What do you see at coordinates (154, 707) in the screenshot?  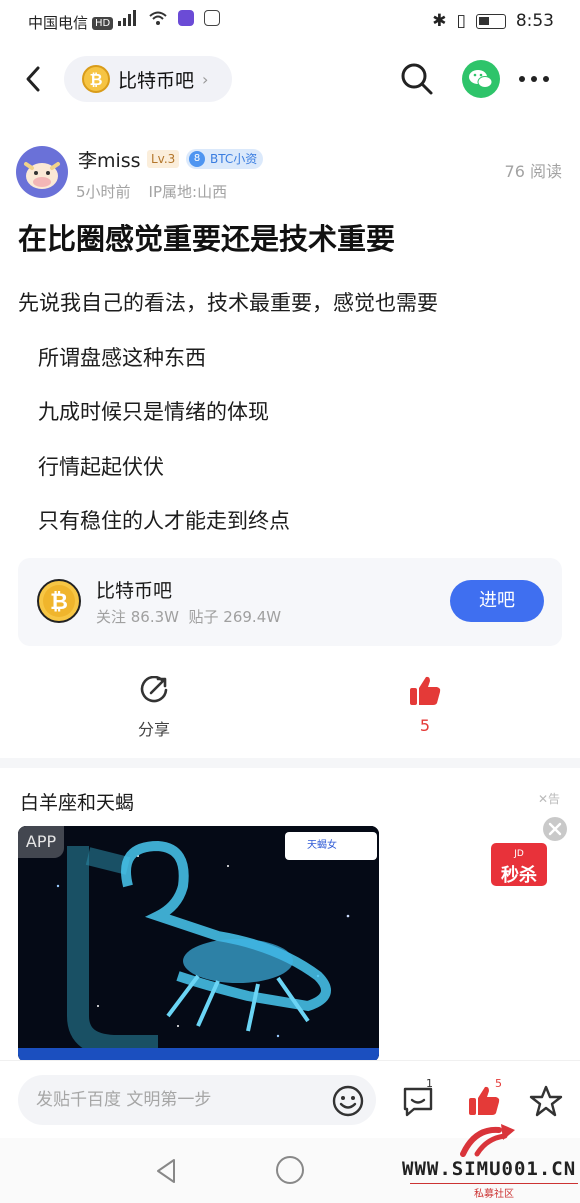 I see `share-button: 分享` at bounding box center [154, 707].